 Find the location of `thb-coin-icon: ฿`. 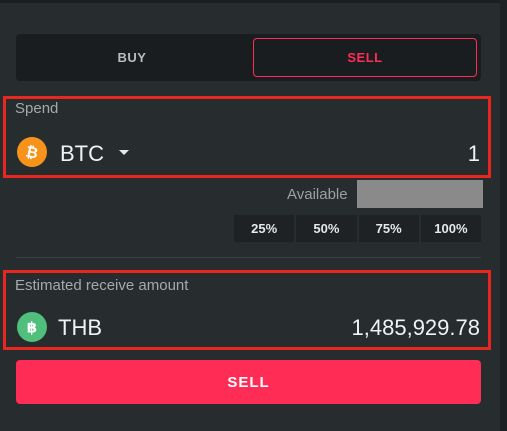

thb-coin-icon: ฿ is located at coordinates (32, 327).